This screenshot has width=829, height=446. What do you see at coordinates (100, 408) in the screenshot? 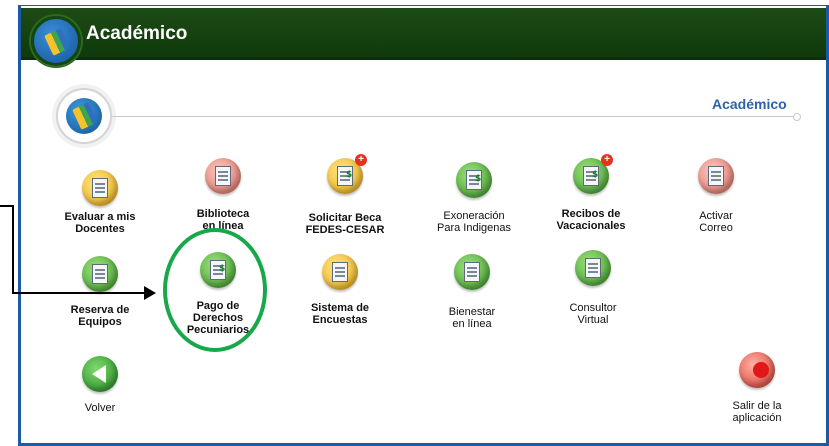
I see `app-label: Volver` at bounding box center [100, 408].